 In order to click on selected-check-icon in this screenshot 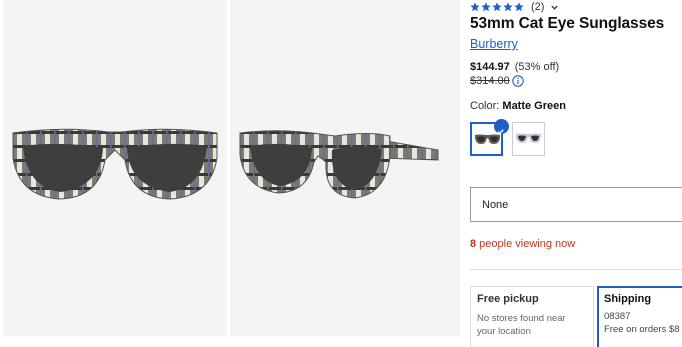, I will do `click(501, 127)`.